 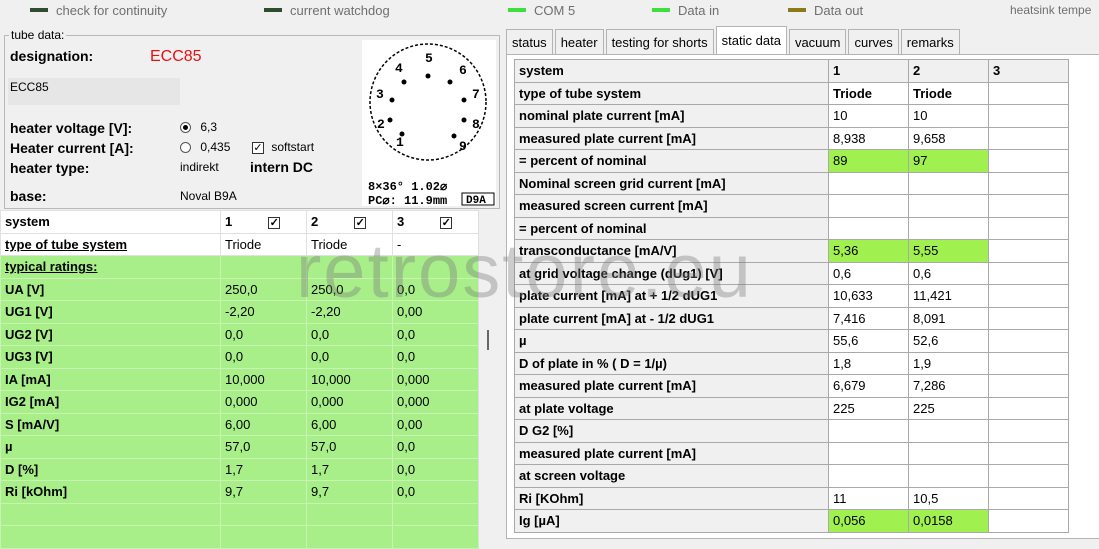 I want to click on cell-system-2: 57,0, so click(x=349, y=447).